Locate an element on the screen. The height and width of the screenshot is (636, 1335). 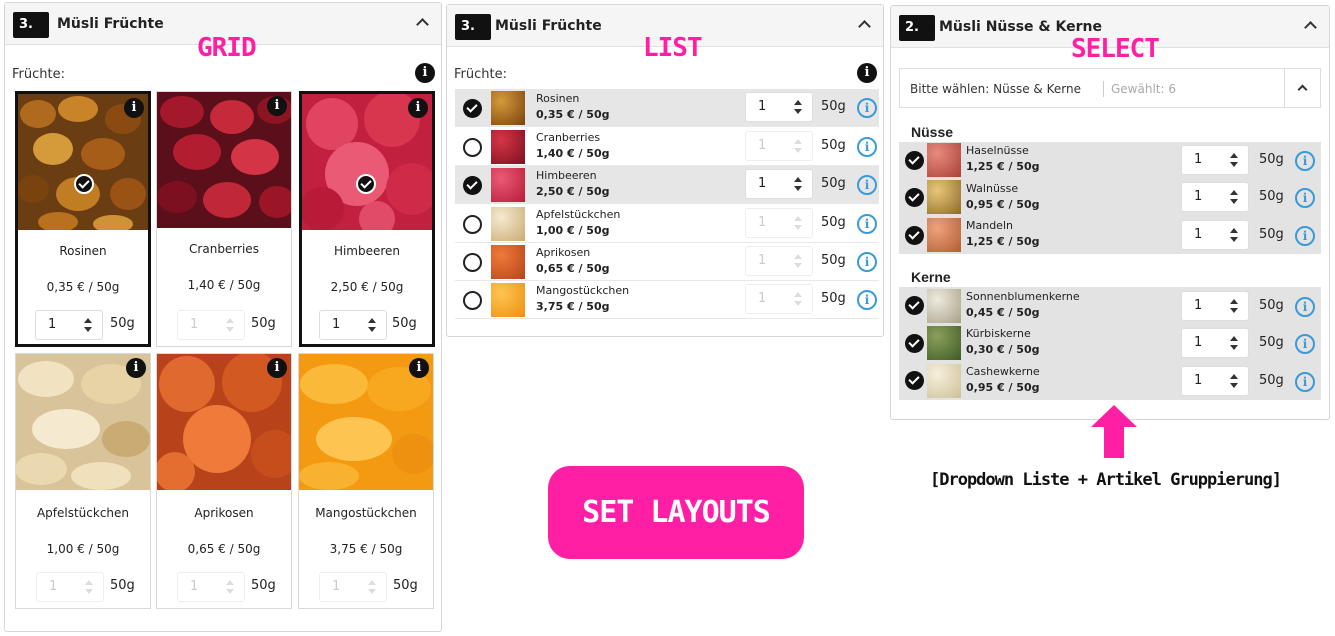
list-item-rosinen: Rosinen 0,35 € / 50g 1 50g i is located at coordinates (667, 108).